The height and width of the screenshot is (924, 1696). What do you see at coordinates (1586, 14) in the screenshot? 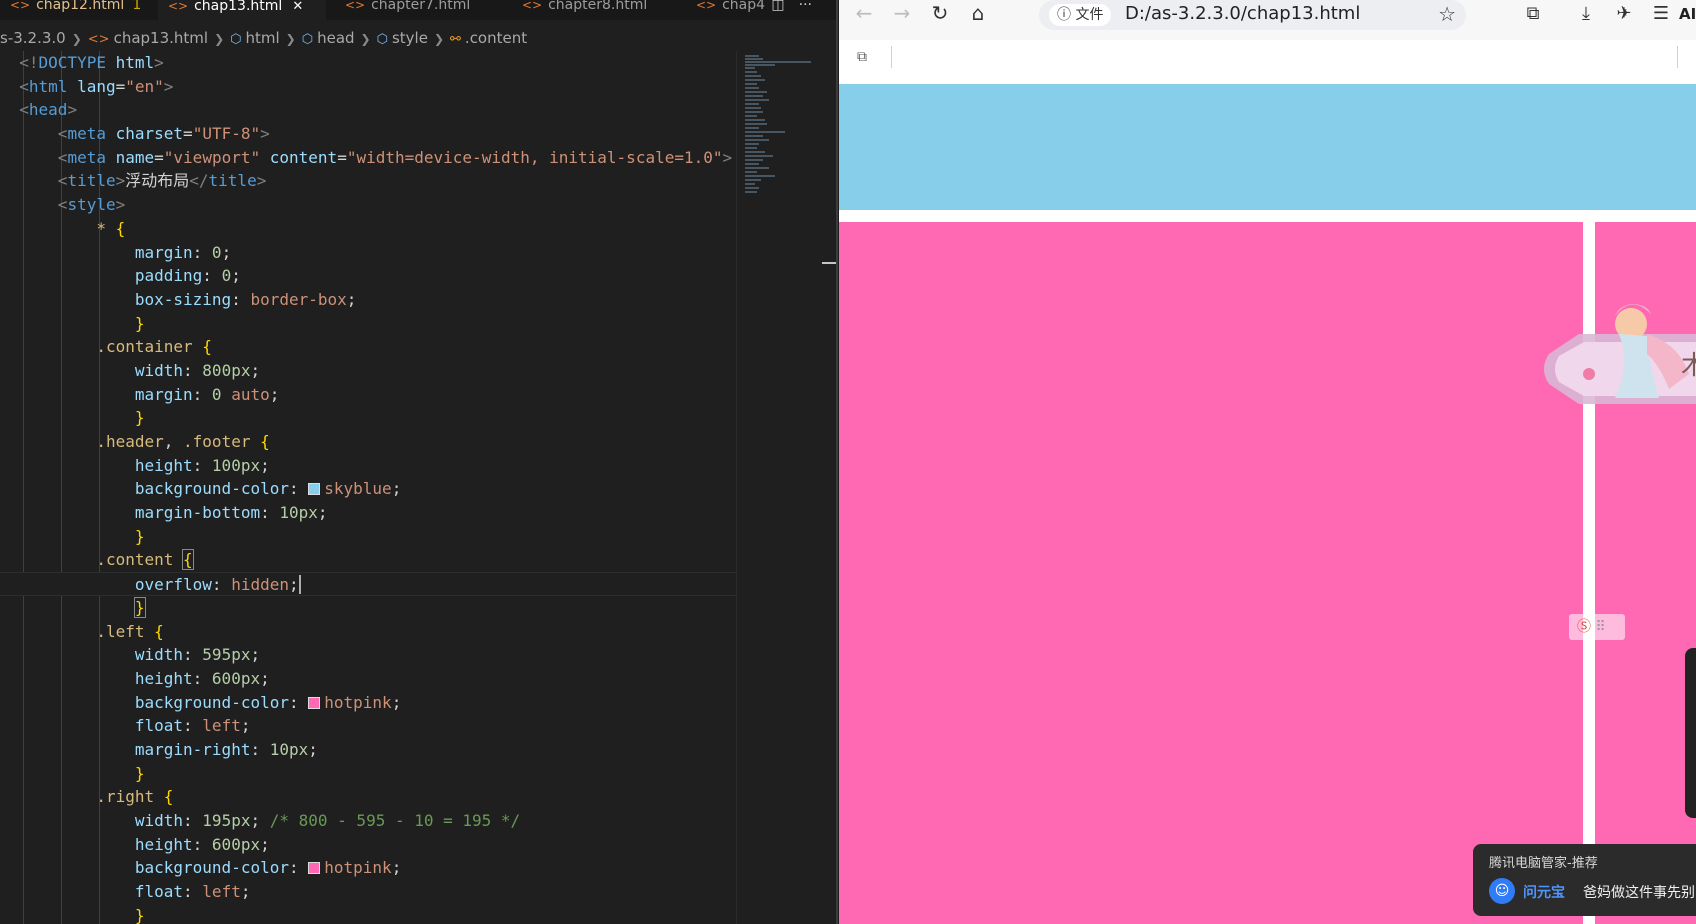
I see `download-icon: ⤓` at bounding box center [1586, 14].